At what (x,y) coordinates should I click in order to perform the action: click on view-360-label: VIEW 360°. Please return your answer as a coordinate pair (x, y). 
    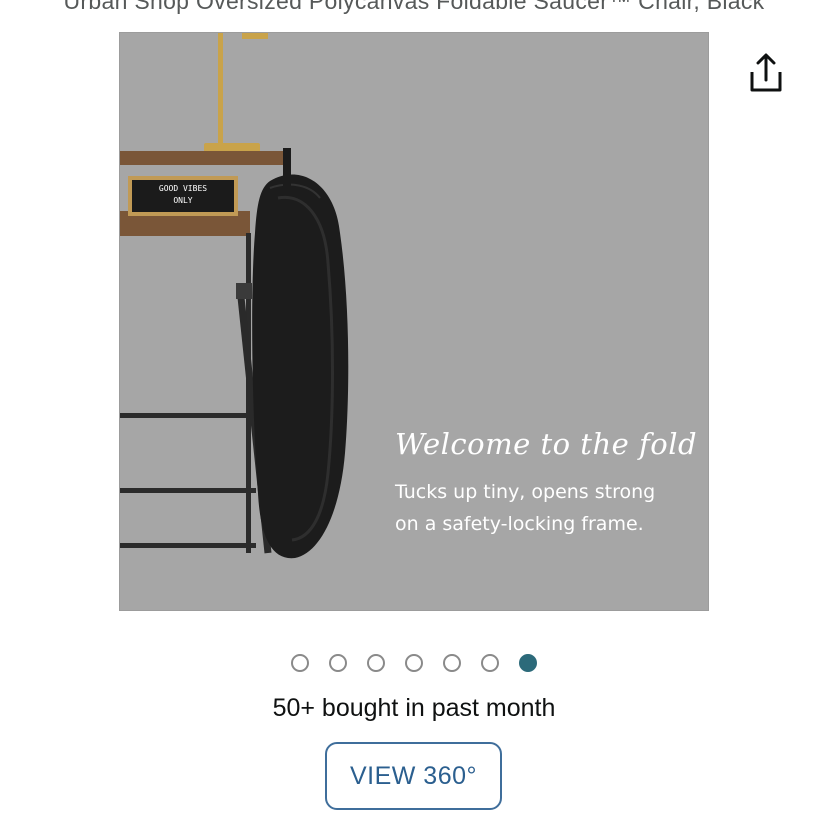
    Looking at the image, I should click on (413, 775).